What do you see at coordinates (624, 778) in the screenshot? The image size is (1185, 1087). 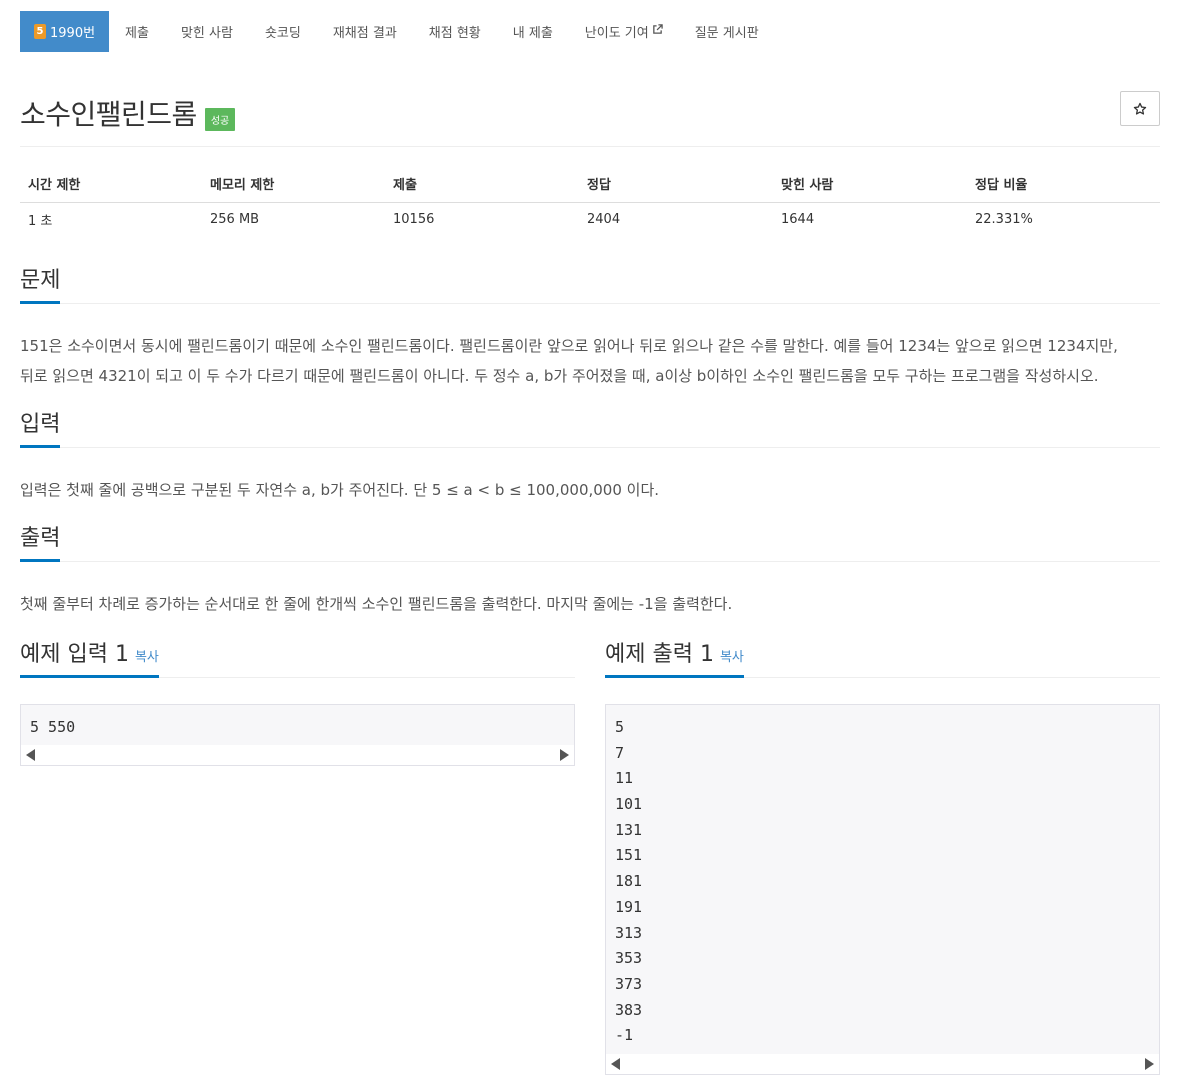 I see `sample-output-line: 11` at bounding box center [624, 778].